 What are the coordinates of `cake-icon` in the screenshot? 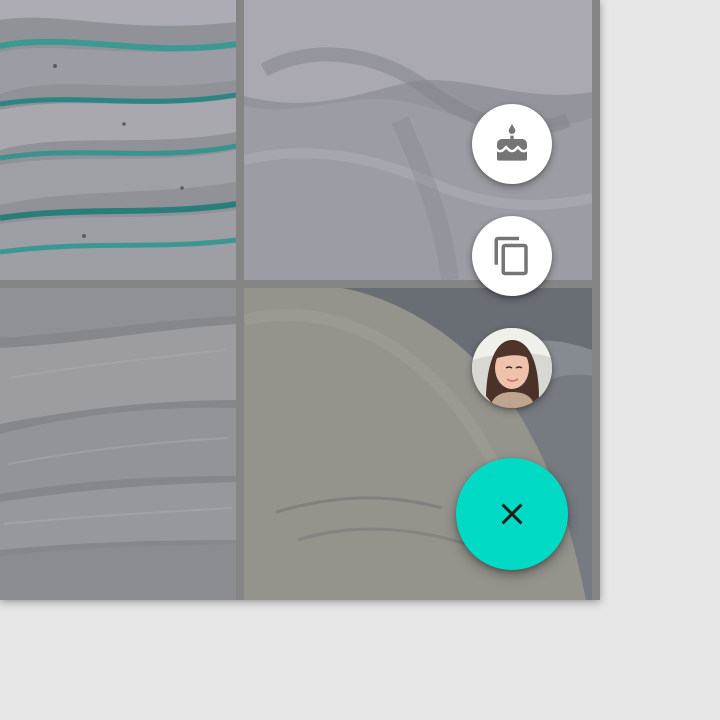 It's located at (512, 144).